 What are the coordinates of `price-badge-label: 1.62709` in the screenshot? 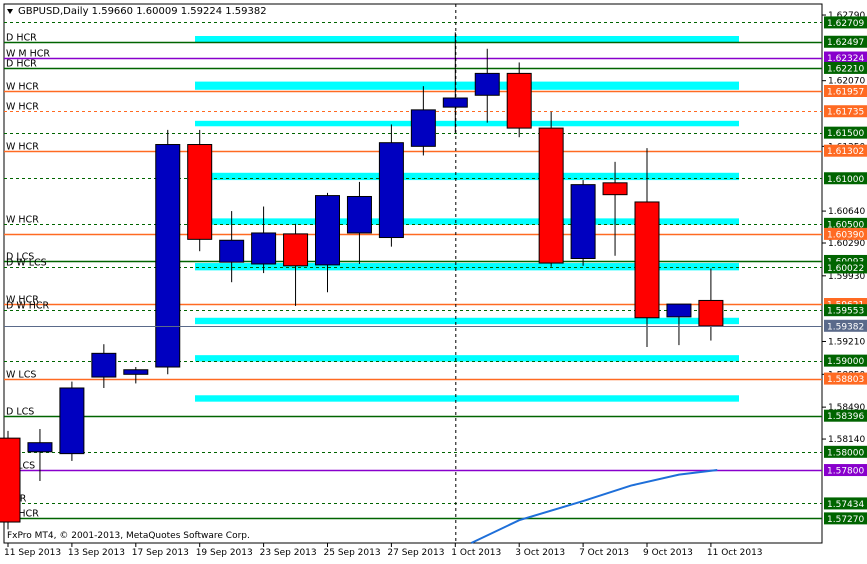 It's located at (845, 24).